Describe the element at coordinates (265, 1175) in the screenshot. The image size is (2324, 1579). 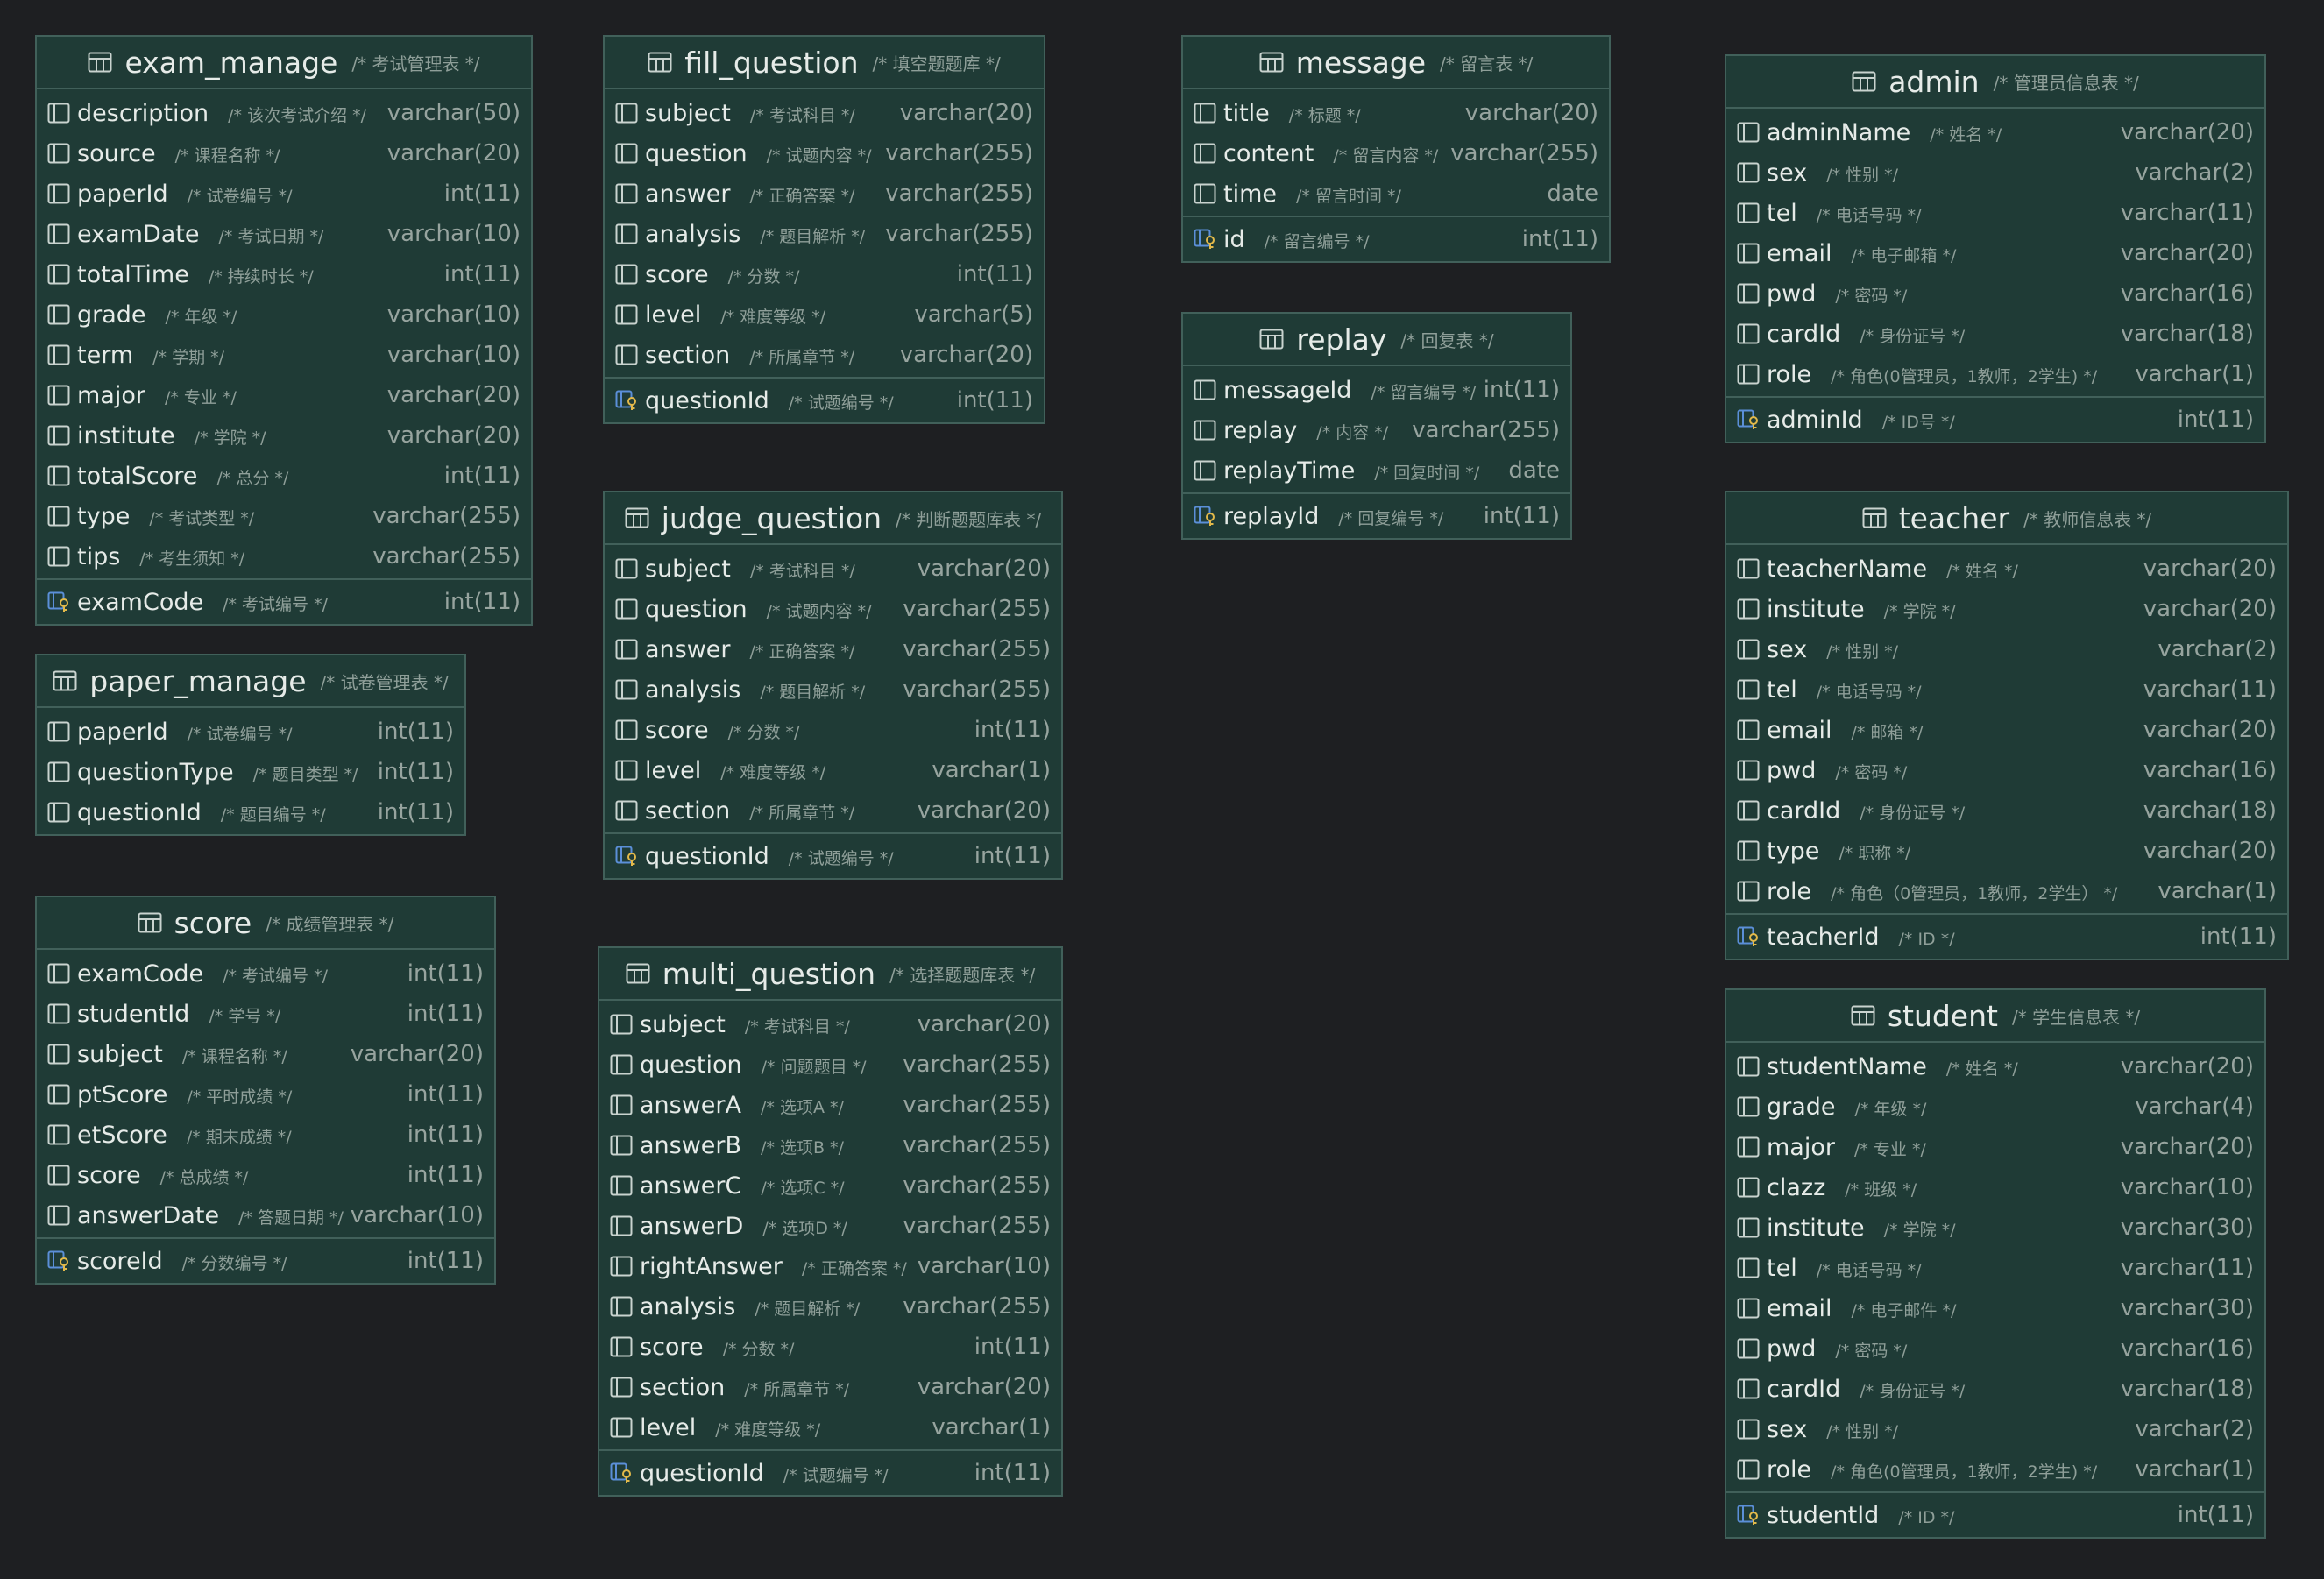
I see `column-row: score /* 总成绩 */ int(11)` at that location.